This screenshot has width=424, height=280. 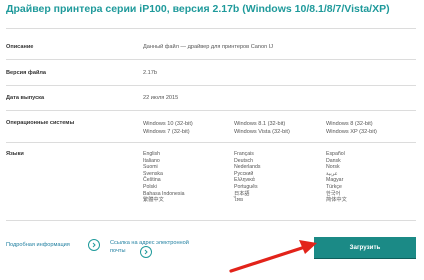 What do you see at coordinates (333, 160) in the screenshot?
I see `language-item: Dansk` at bounding box center [333, 160].